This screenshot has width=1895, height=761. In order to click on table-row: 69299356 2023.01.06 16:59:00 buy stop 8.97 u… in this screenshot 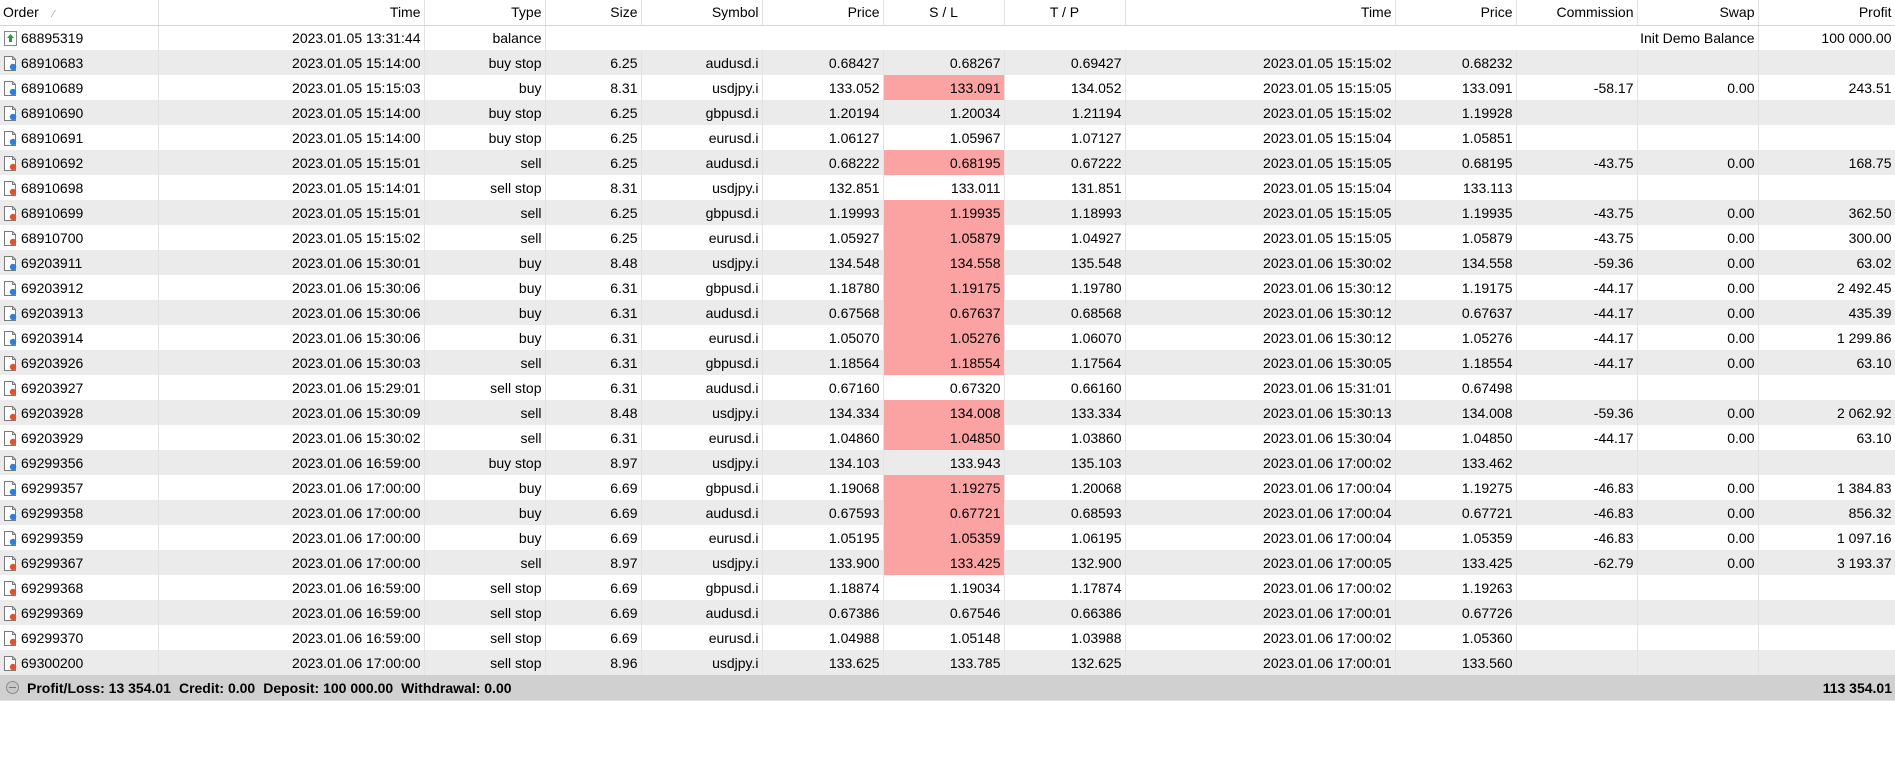, I will do `click(947, 462)`.